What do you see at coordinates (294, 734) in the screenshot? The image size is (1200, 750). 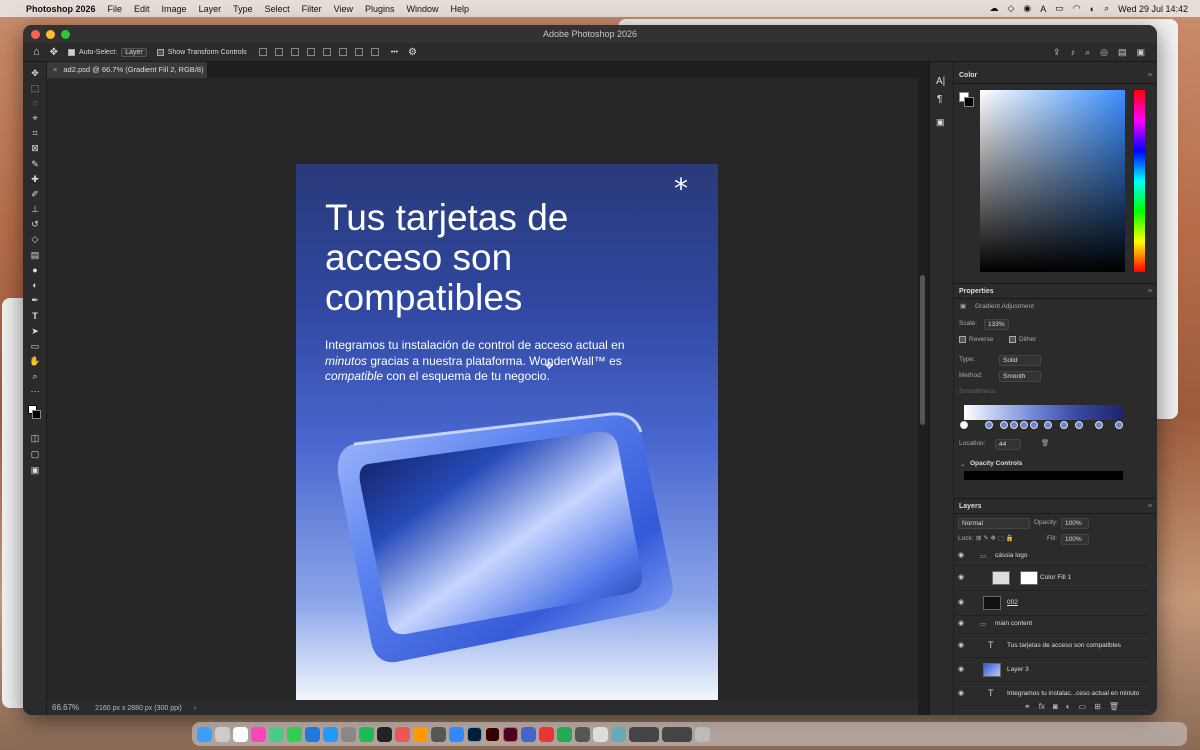 I see `messages-icon` at bounding box center [294, 734].